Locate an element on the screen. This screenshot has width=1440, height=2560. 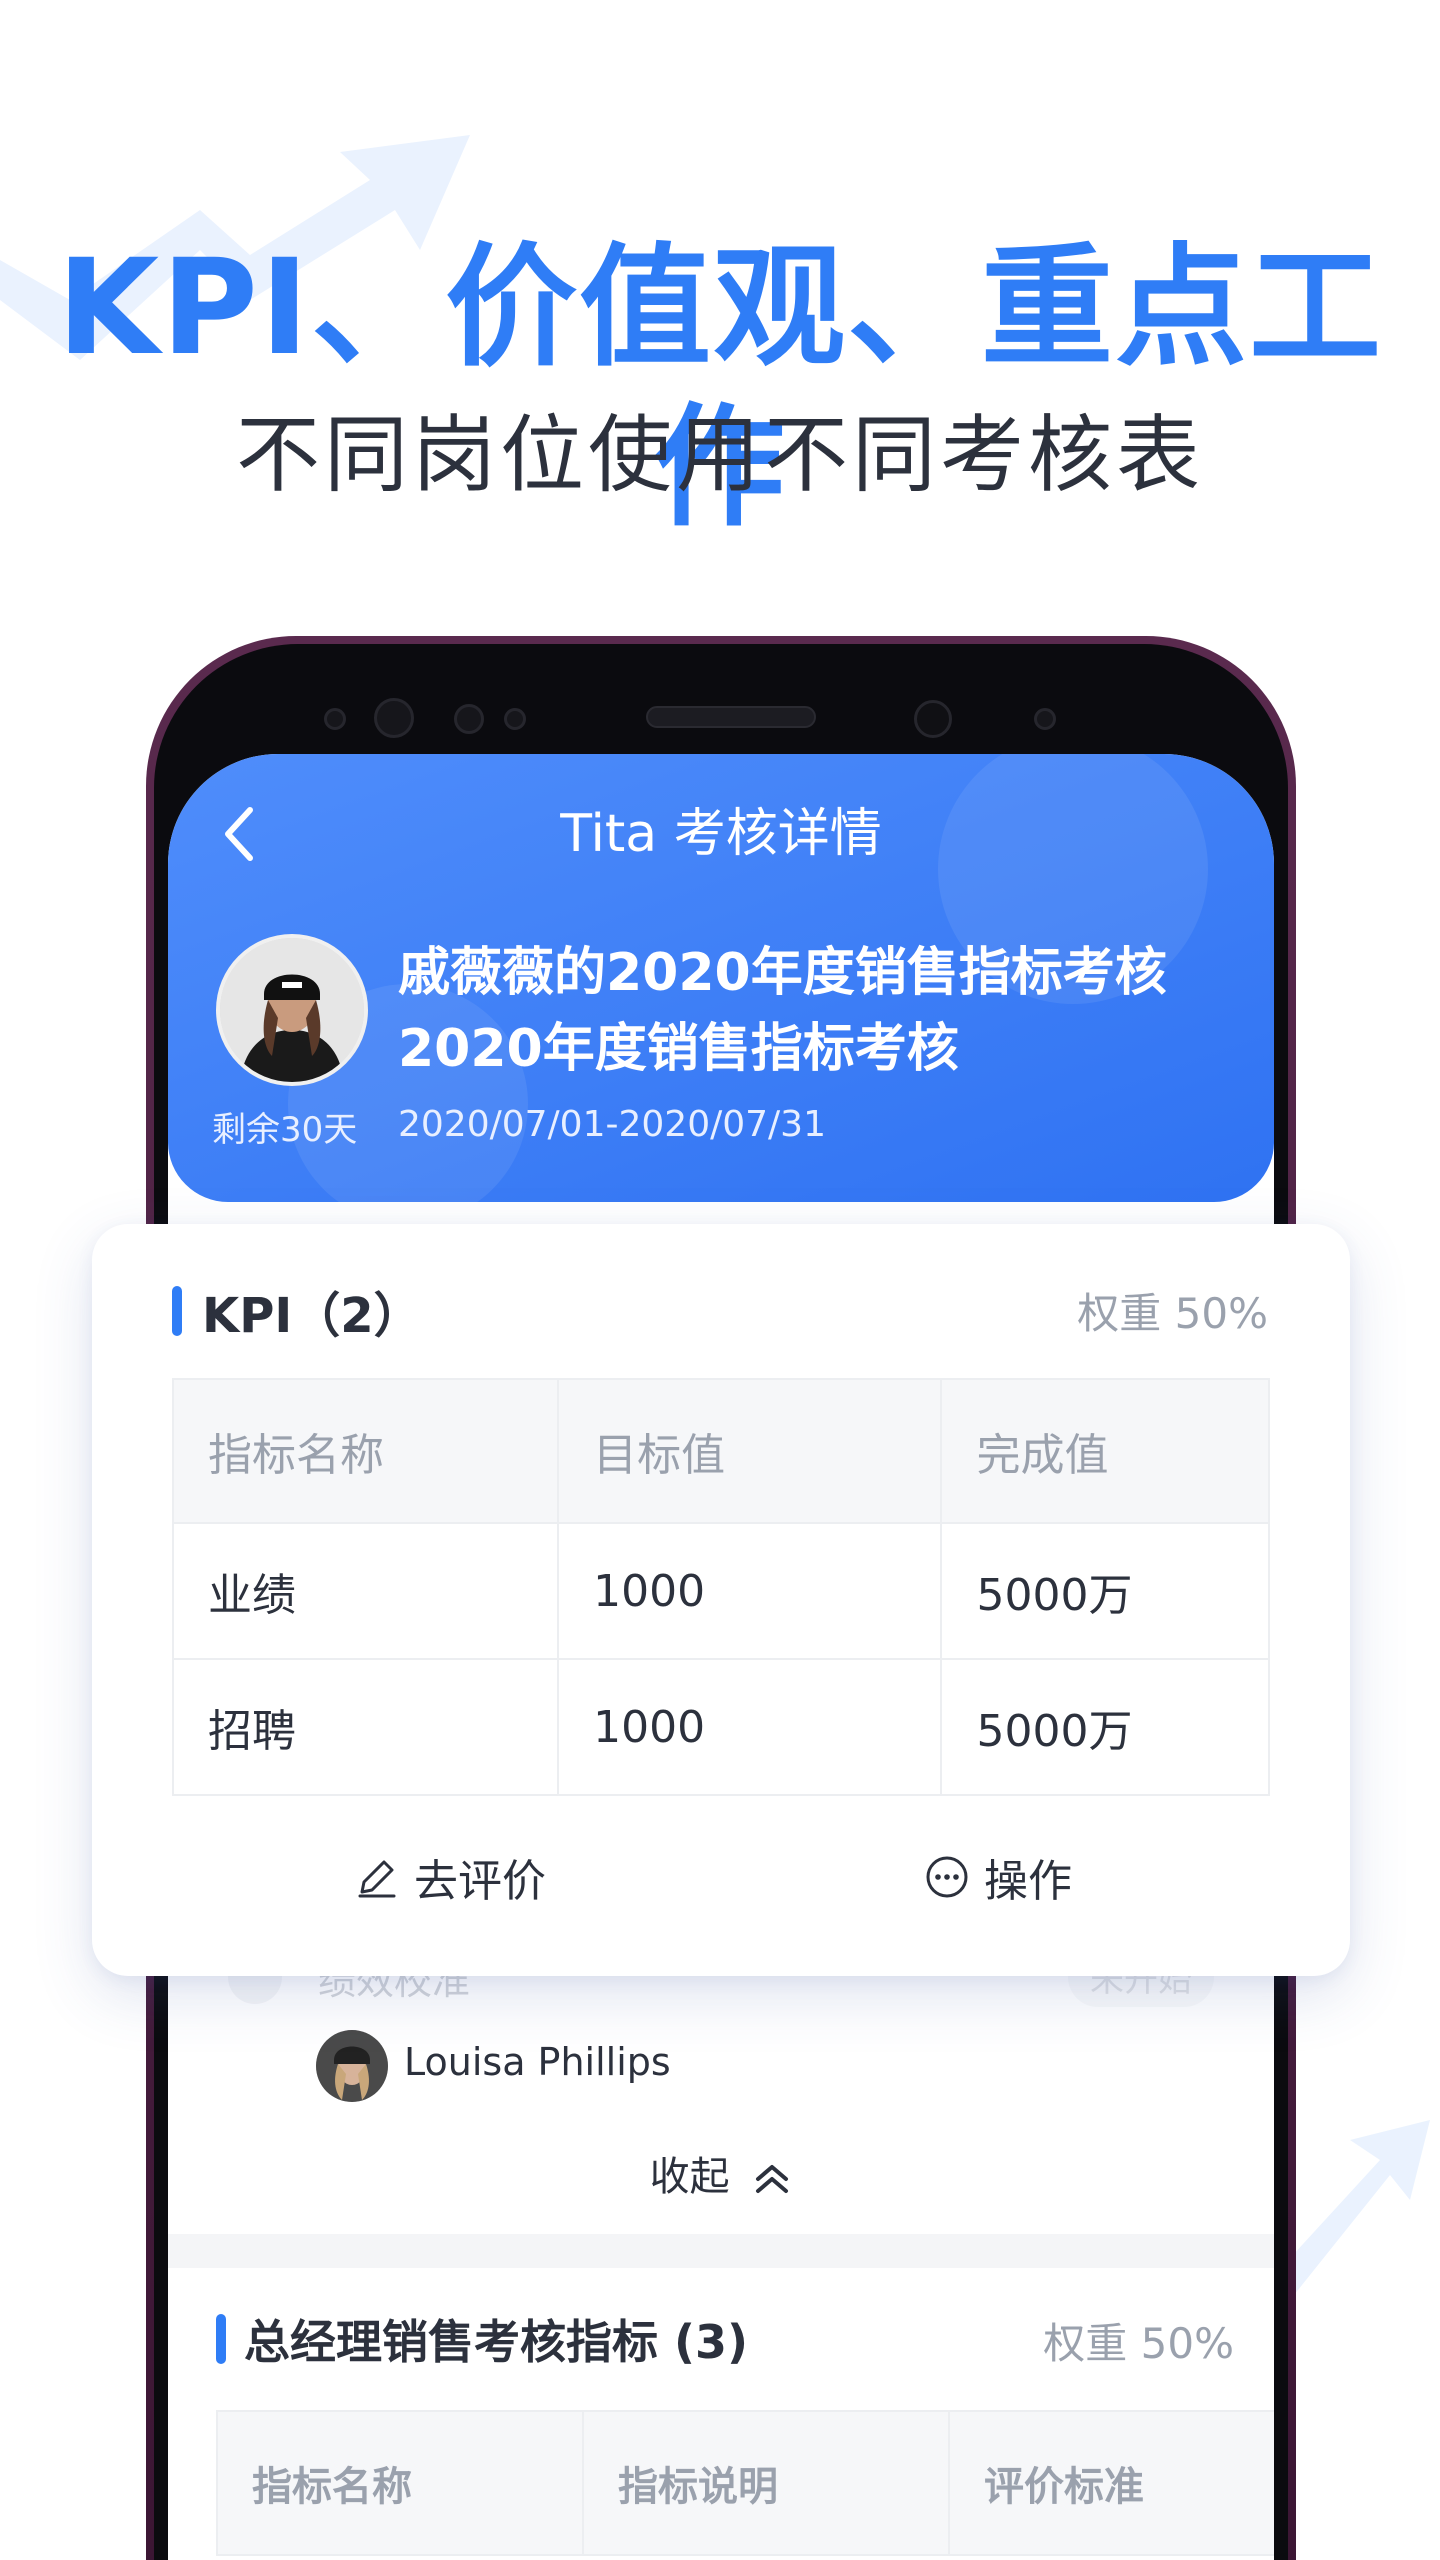
operate-label: 操作 is located at coordinates (1028, 1881).